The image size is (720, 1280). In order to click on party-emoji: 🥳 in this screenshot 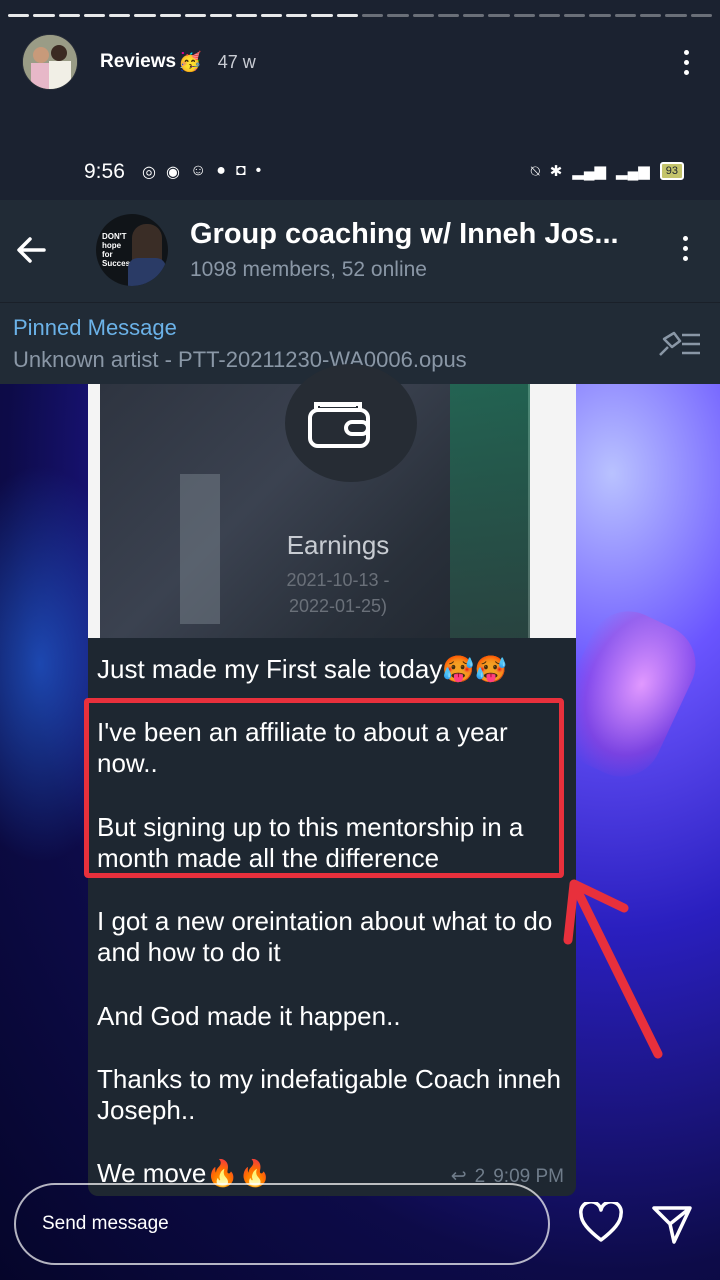, I will do `click(190, 62)`.